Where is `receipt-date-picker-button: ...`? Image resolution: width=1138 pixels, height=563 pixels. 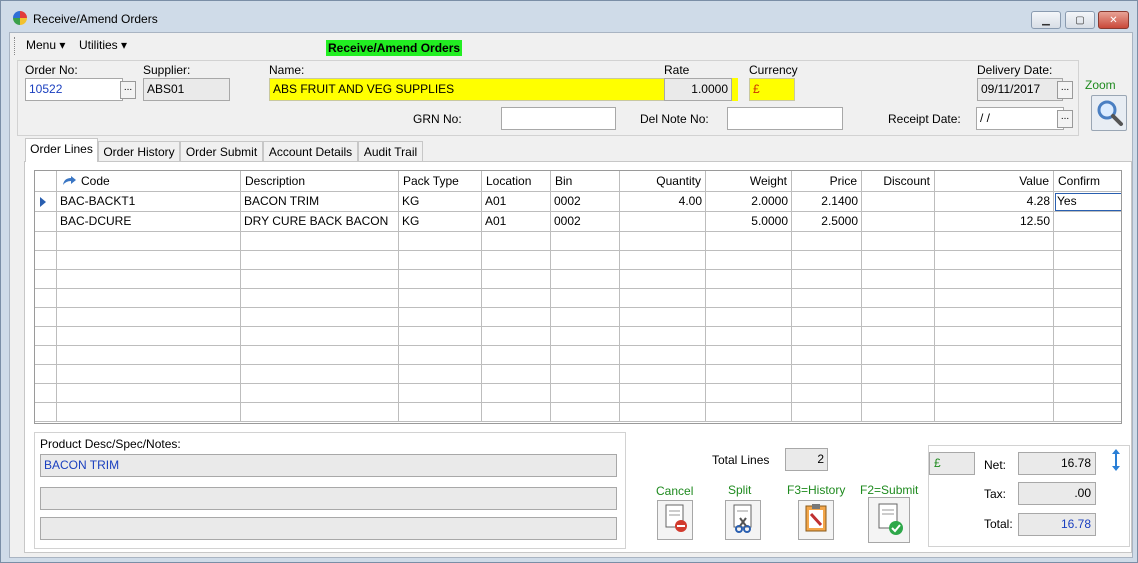
receipt-date-picker-button: ... is located at coordinates (1065, 119).